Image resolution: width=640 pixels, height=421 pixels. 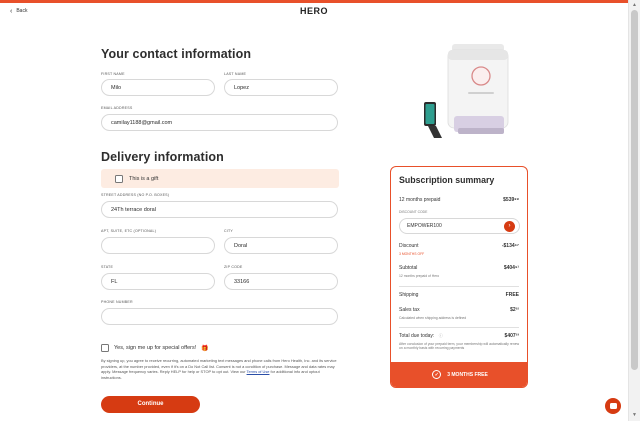 What do you see at coordinates (459, 226) in the screenshot?
I see `discount-code-field` at bounding box center [459, 226].